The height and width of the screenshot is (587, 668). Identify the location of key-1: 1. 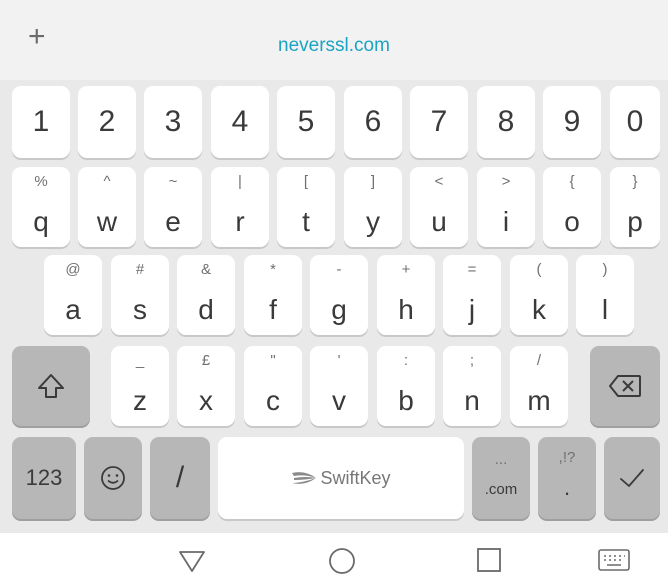
(41, 122).